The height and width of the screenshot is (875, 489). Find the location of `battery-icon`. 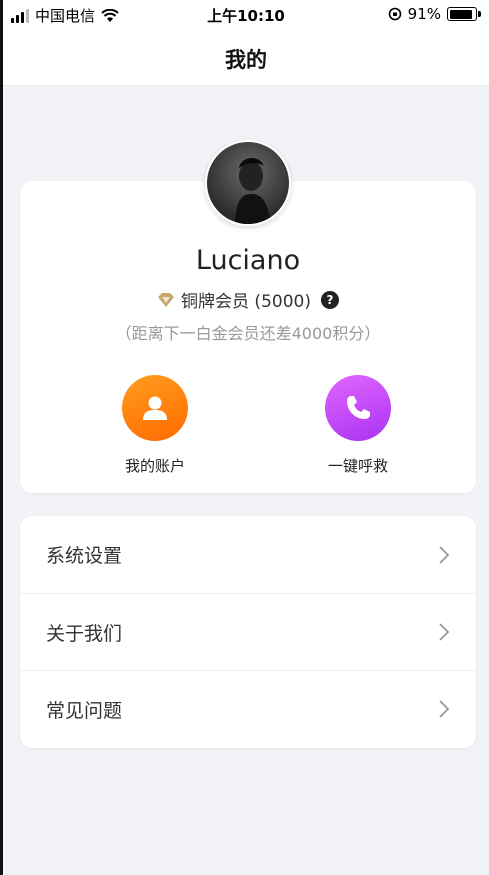

battery-icon is located at coordinates (464, 14).